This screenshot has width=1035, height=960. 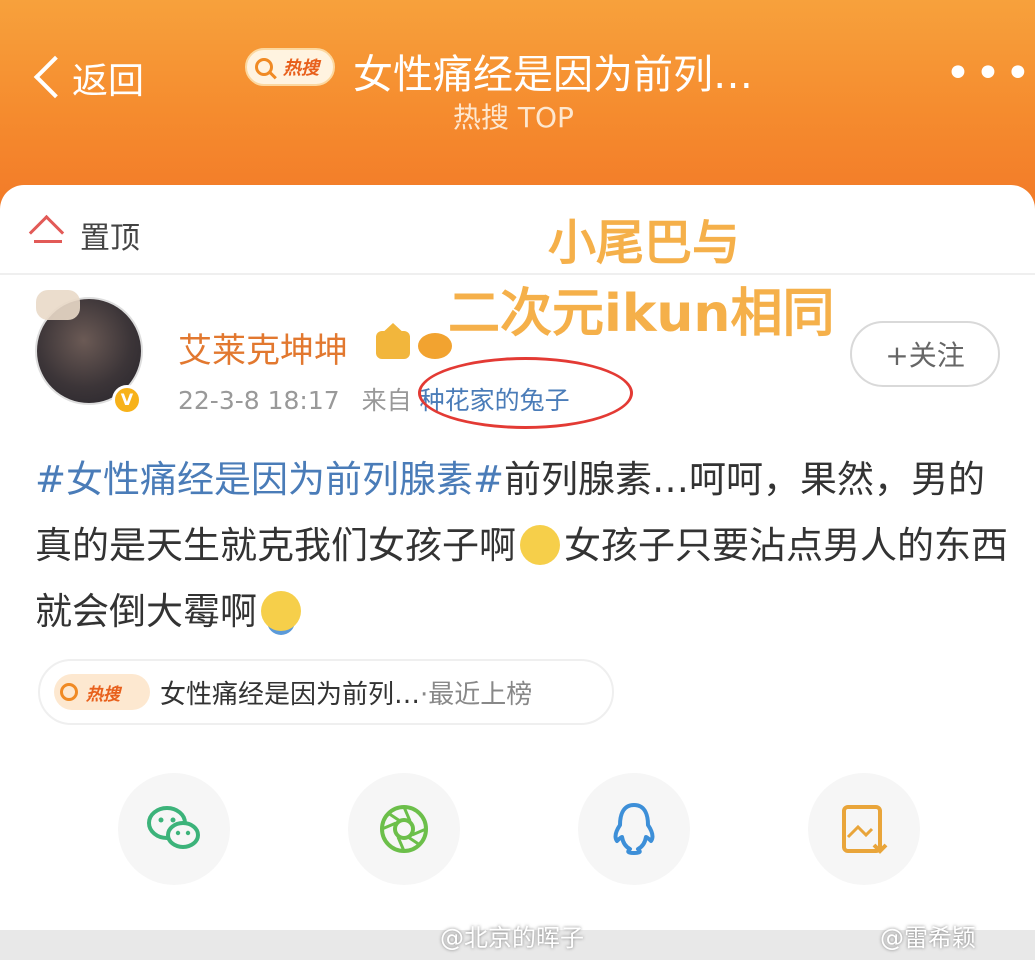 I want to click on moments-icon, so click(x=404, y=829).